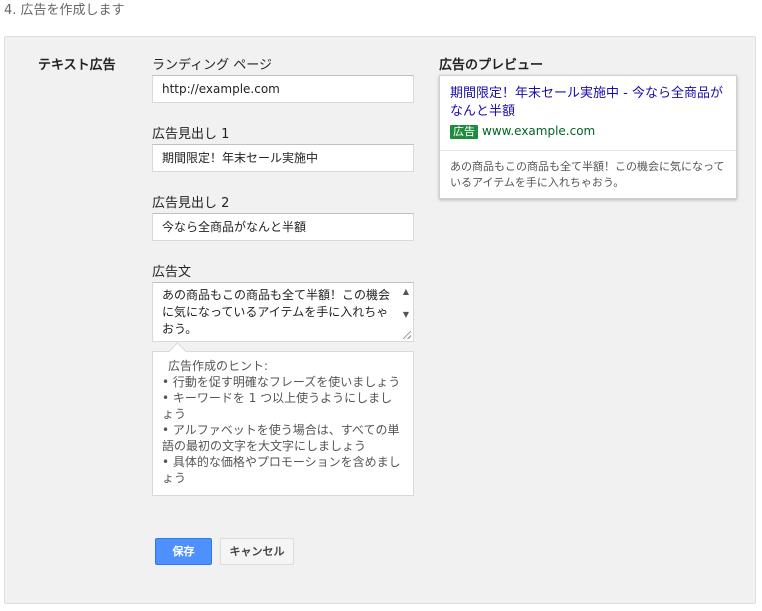 The height and width of the screenshot is (611, 762). I want to click on headline2-label: 広告見出し 2, so click(191, 203).